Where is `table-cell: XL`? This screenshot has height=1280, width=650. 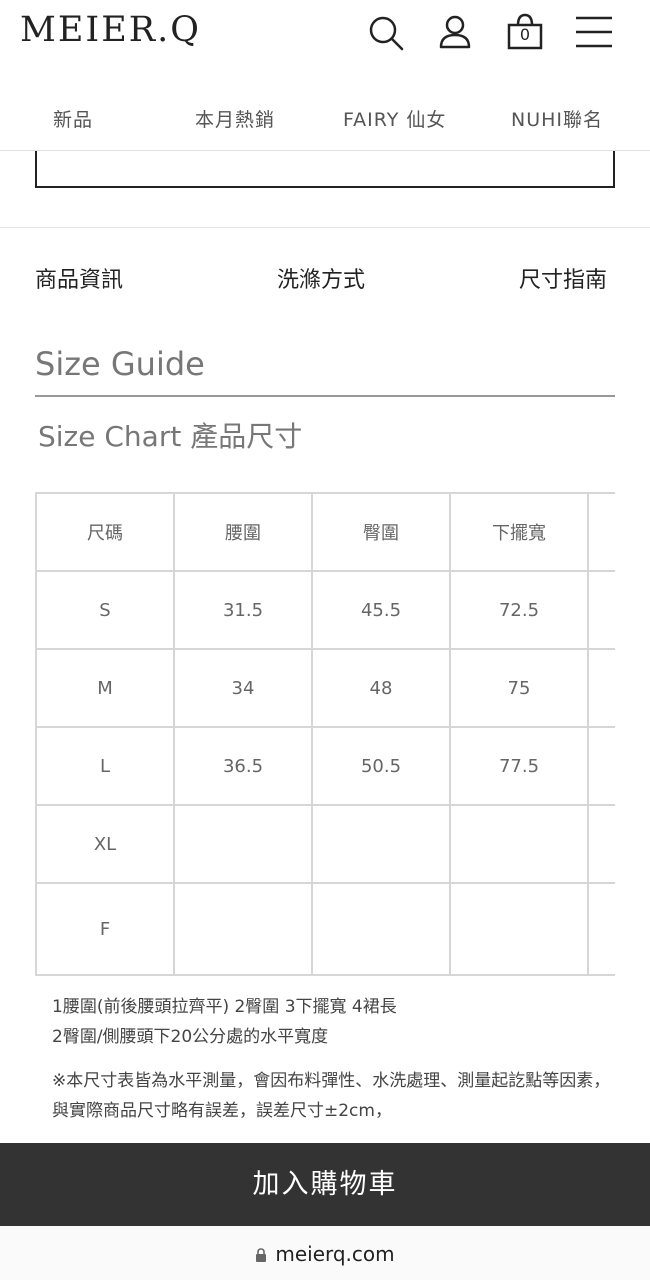
table-cell: XL is located at coordinates (105, 844).